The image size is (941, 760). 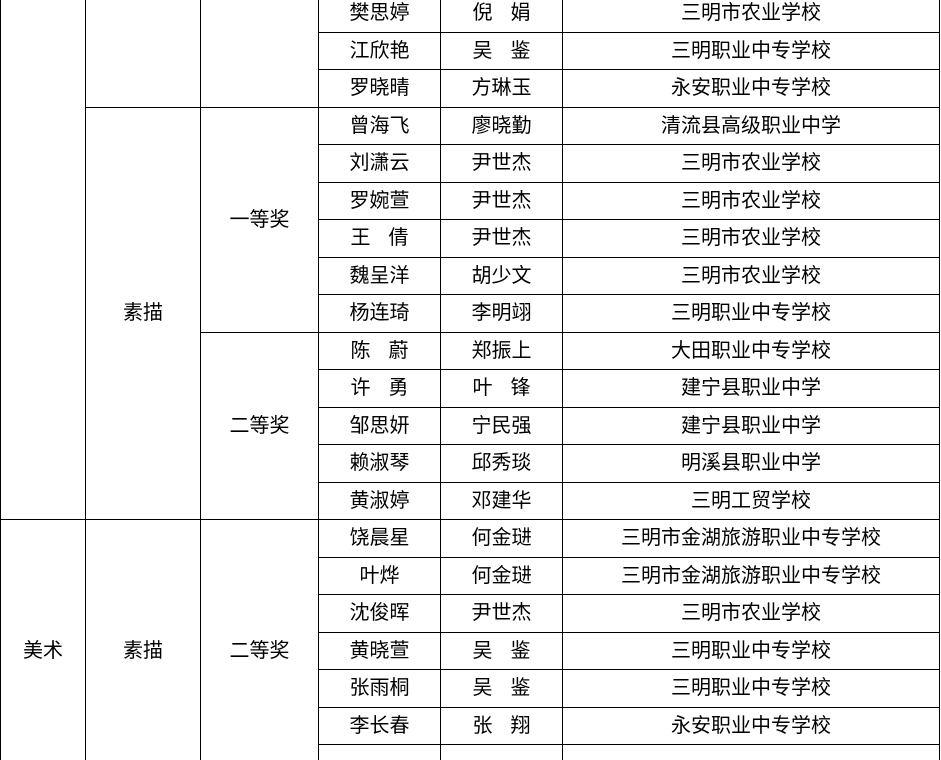 I want to click on cell-teacher: 胡少文, so click(x=501, y=275).